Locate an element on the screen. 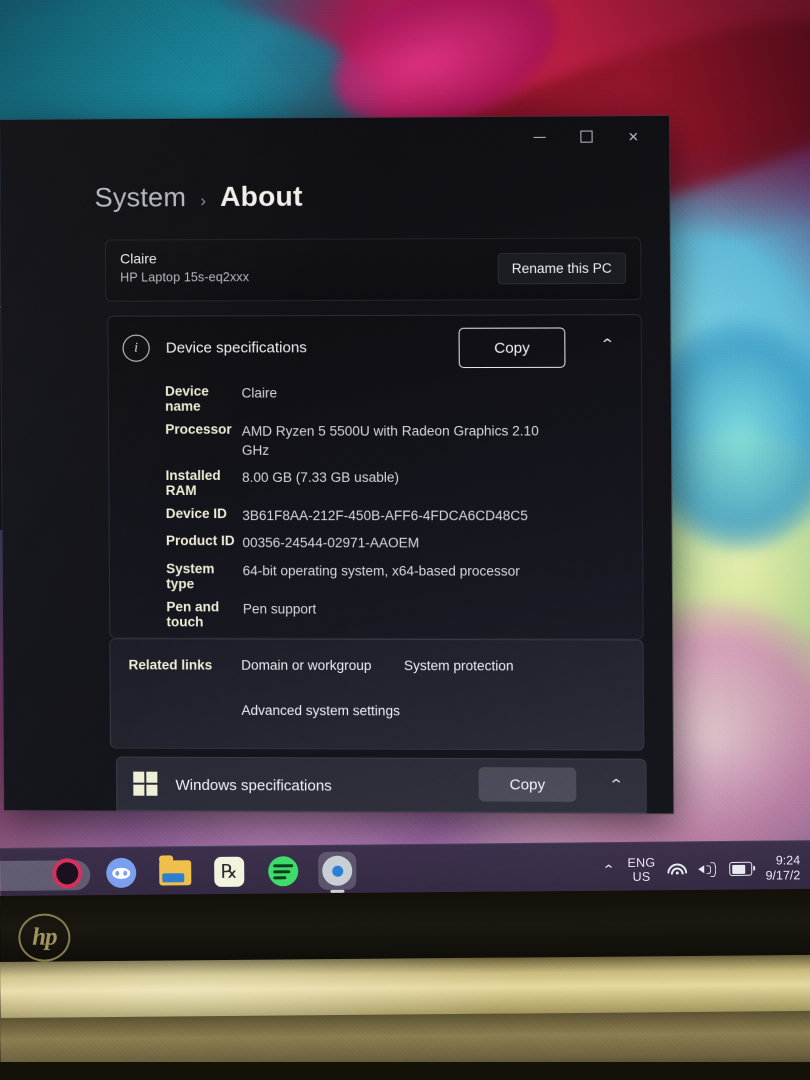  copy-windows-specifications-button: Copy is located at coordinates (527, 784).